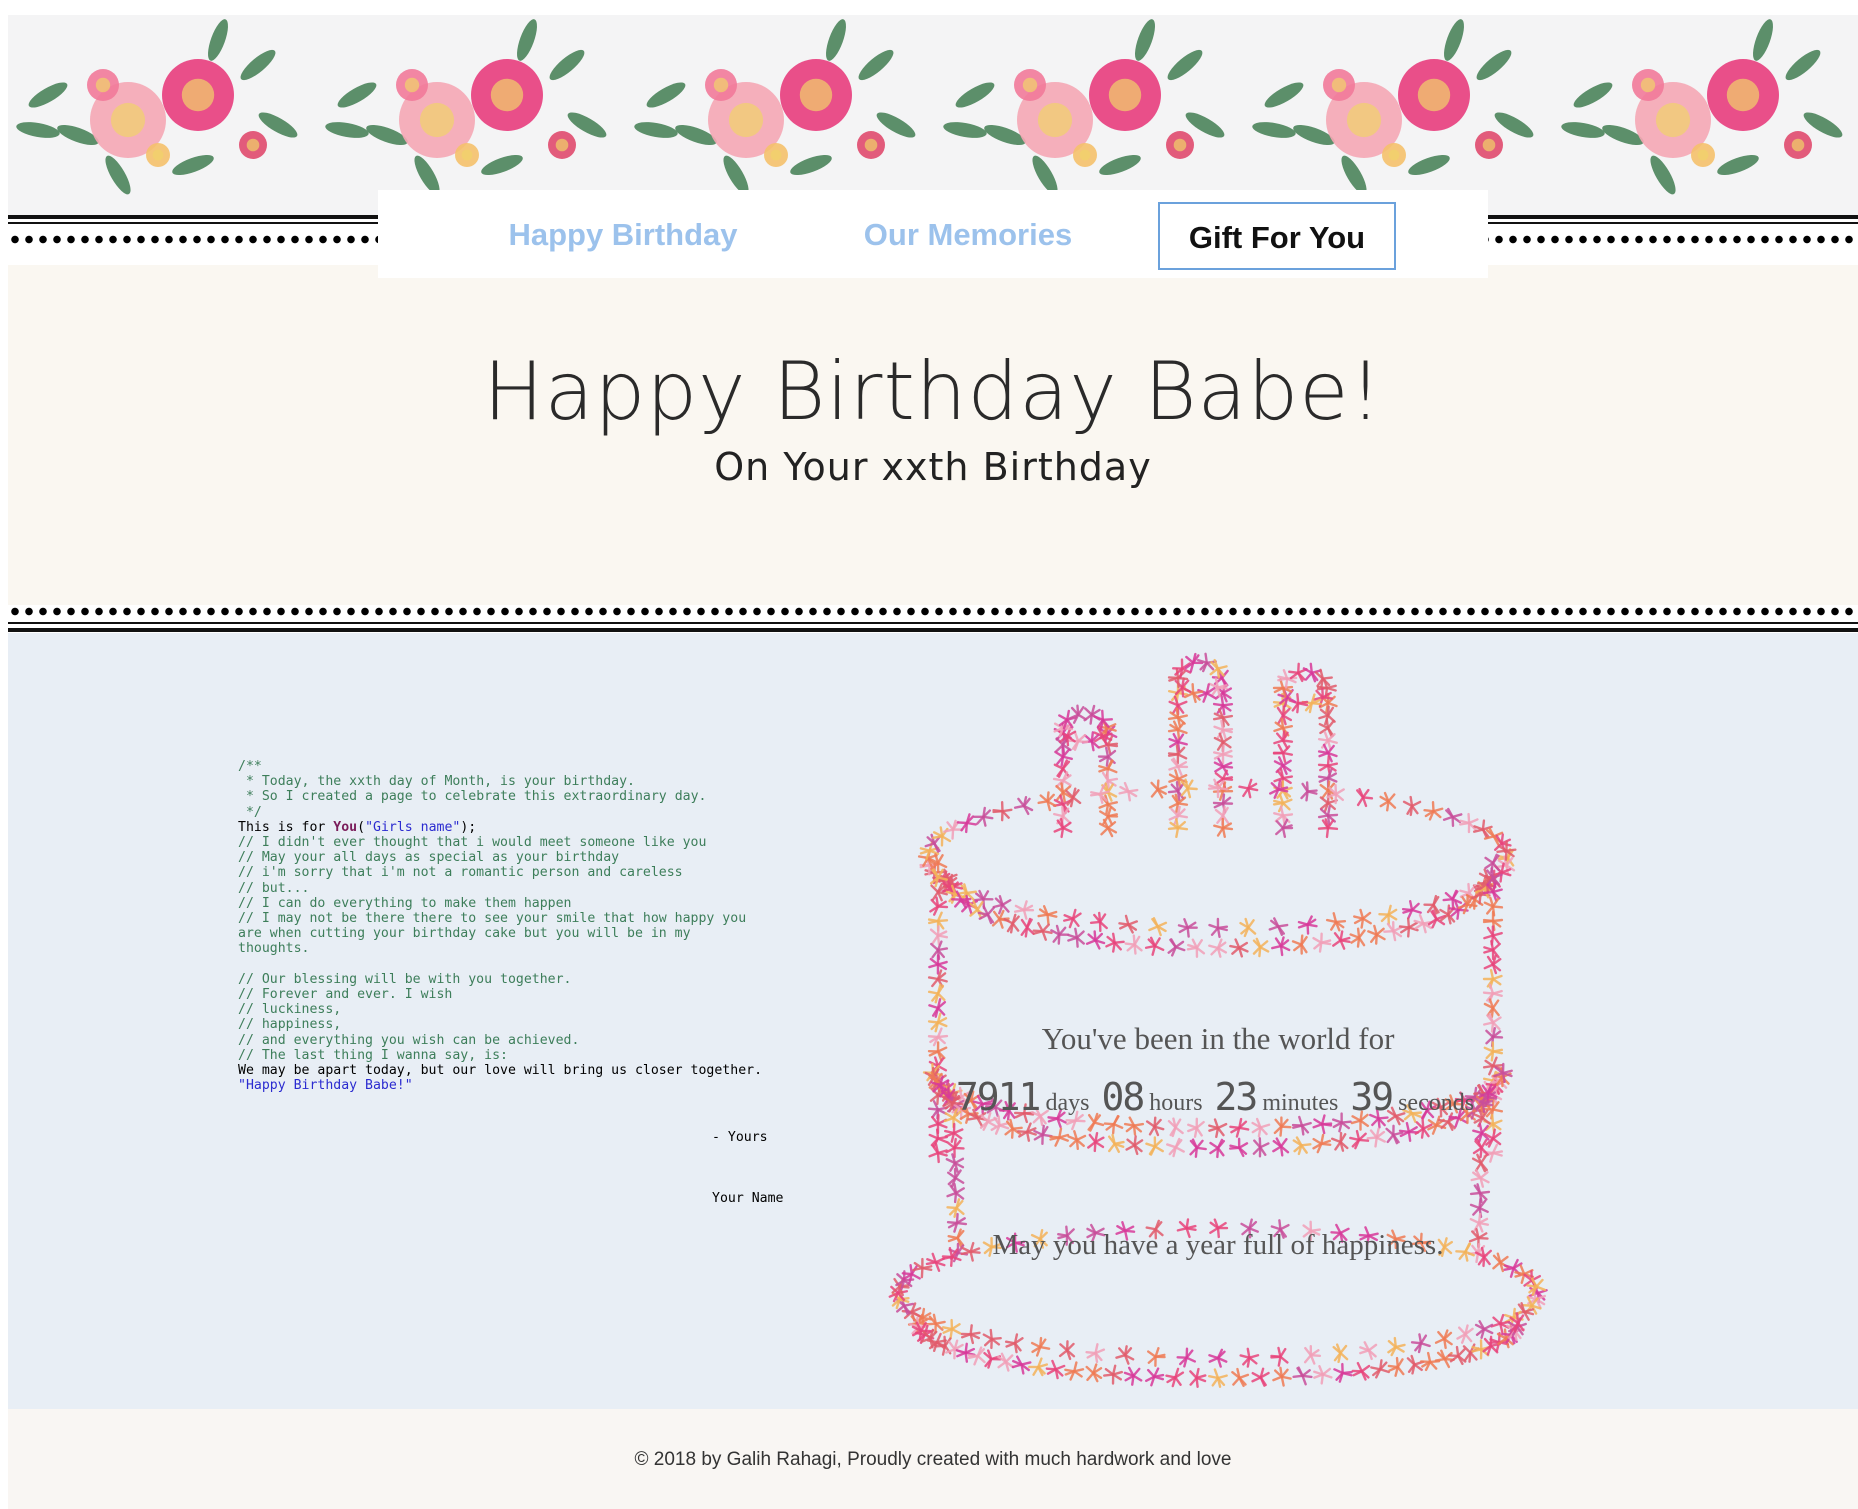 The image size is (1858, 1509). Describe the element at coordinates (518, 1055) in the screenshot. I see `letter-line: // The last thing I wanna say, is:` at that location.